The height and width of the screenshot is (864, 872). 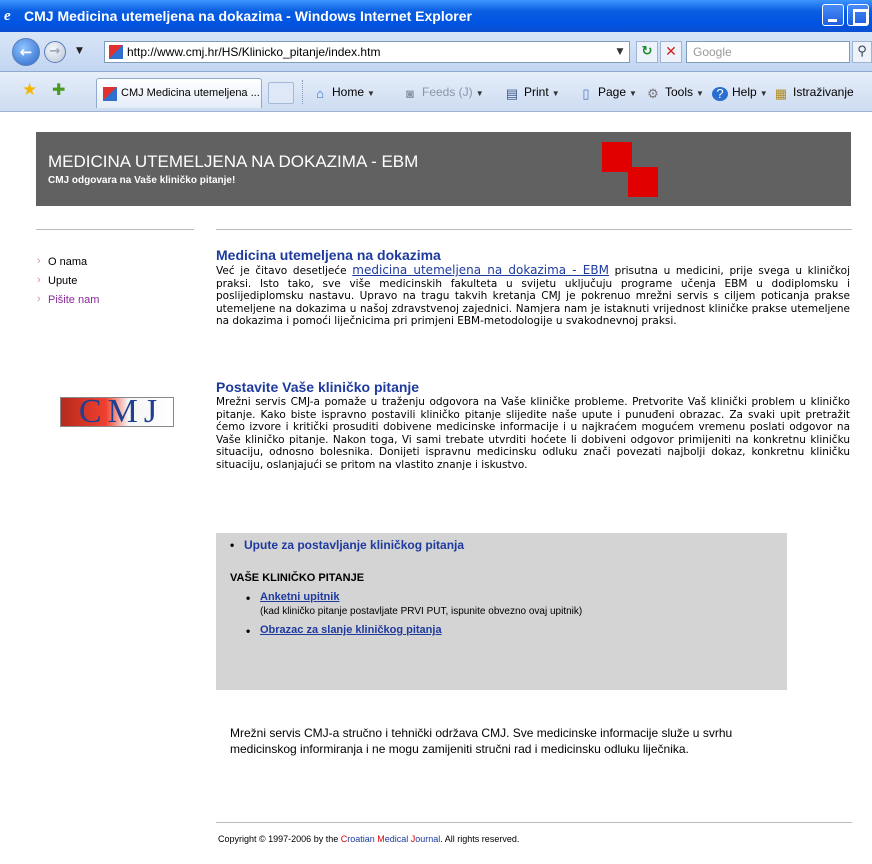 What do you see at coordinates (110, 94) in the screenshot?
I see `tab-favicon-icon` at bounding box center [110, 94].